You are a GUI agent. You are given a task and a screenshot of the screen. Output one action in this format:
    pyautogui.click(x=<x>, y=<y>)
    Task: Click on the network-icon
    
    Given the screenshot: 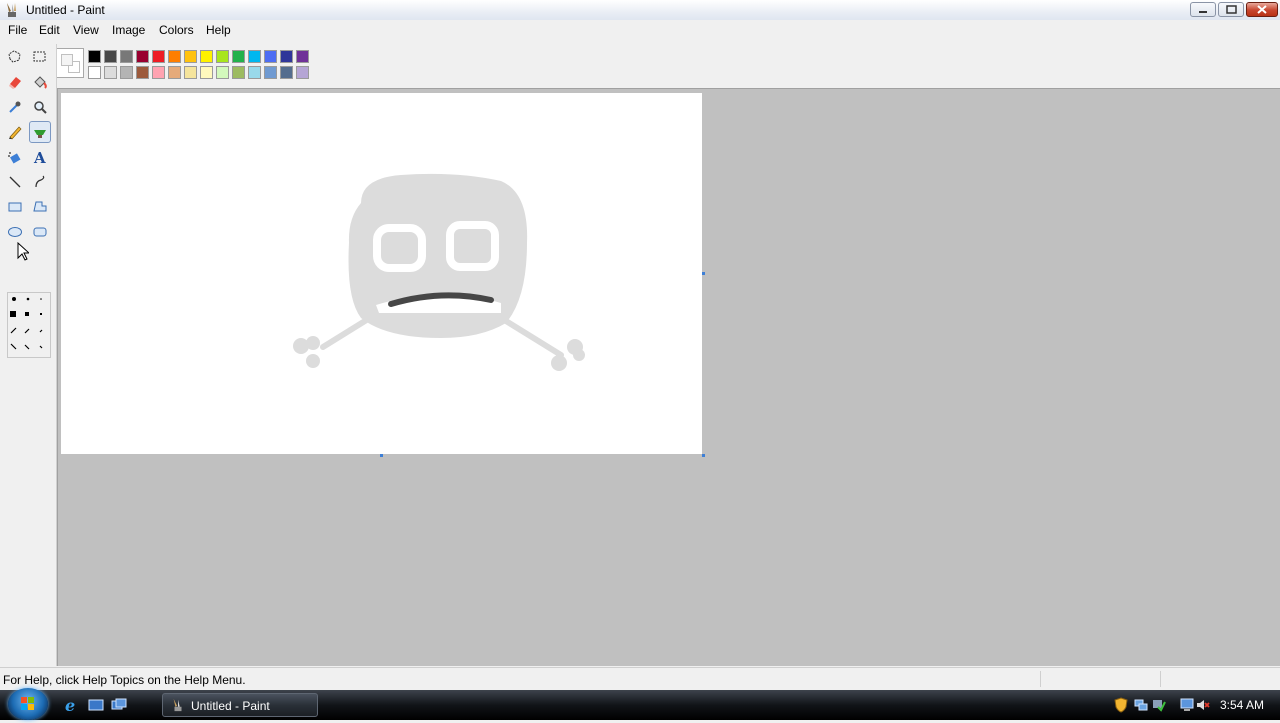 What is the action you would take?
    pyautogui.click(x=1141, y=705)
    